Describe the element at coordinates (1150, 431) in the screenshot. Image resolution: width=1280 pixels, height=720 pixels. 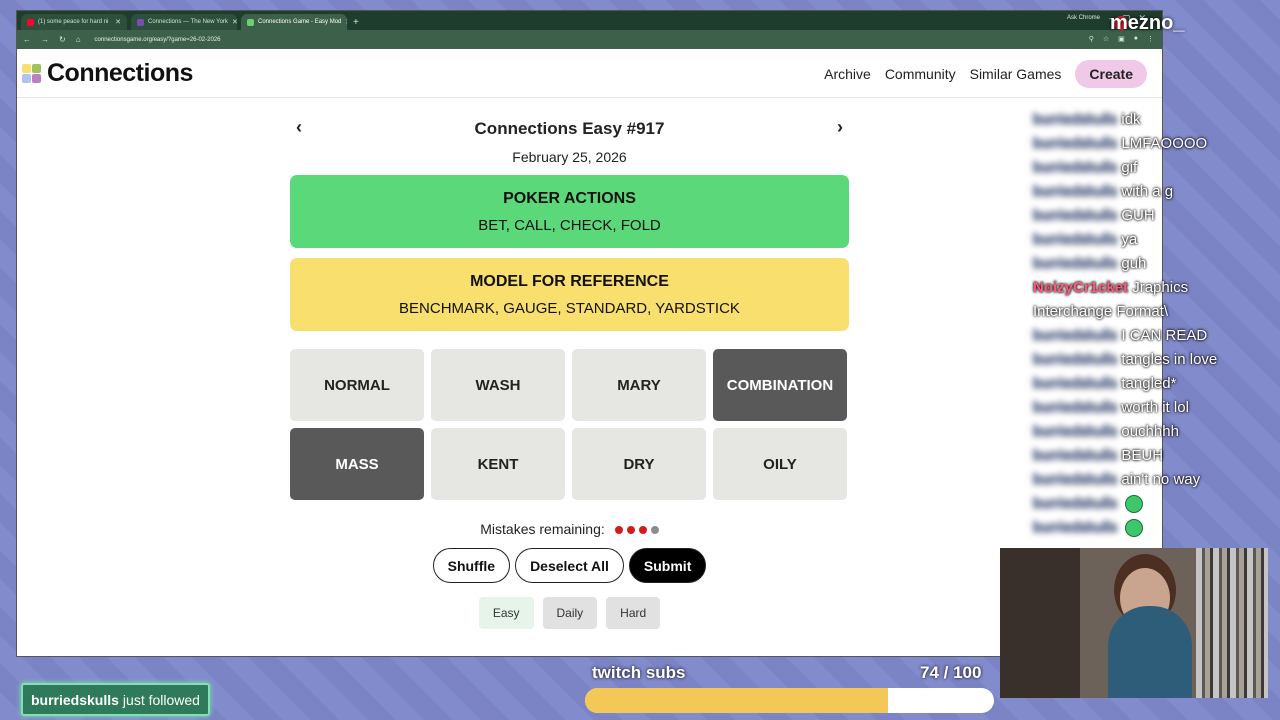
I see `chat-text: ouchhhh` at that location.